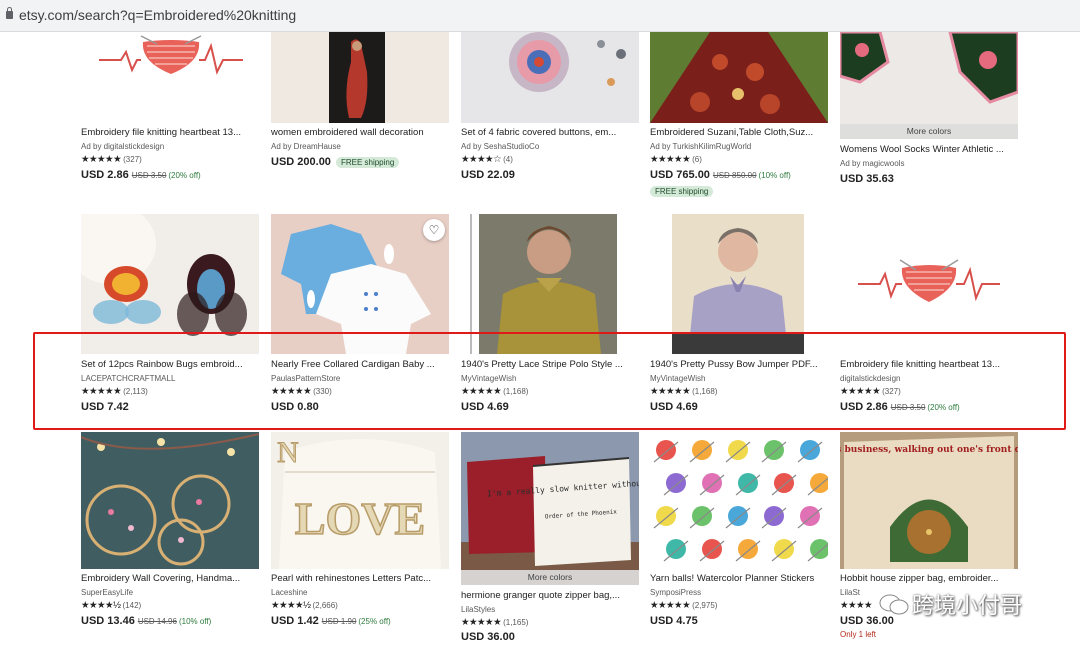 The width and height of the screenshot is (1080, 651). Describe the element at coordinates (306, 146) in the screenshot. I see `shop-name: Ad by DreamHause` at that location.